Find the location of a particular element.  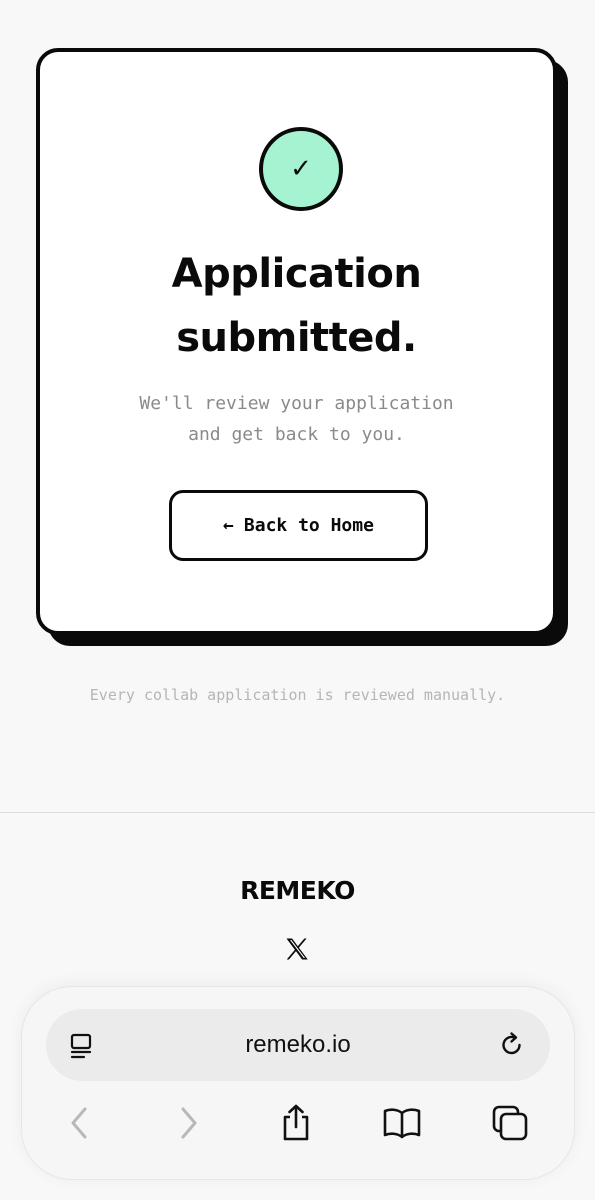

tabs-icon is located at coordinates (510, 1123).